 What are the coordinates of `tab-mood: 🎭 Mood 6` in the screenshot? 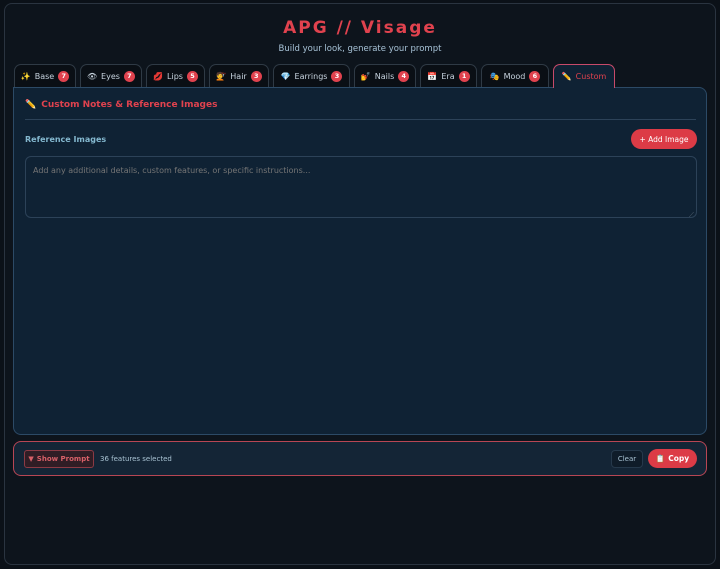 It's located at (515, 75).